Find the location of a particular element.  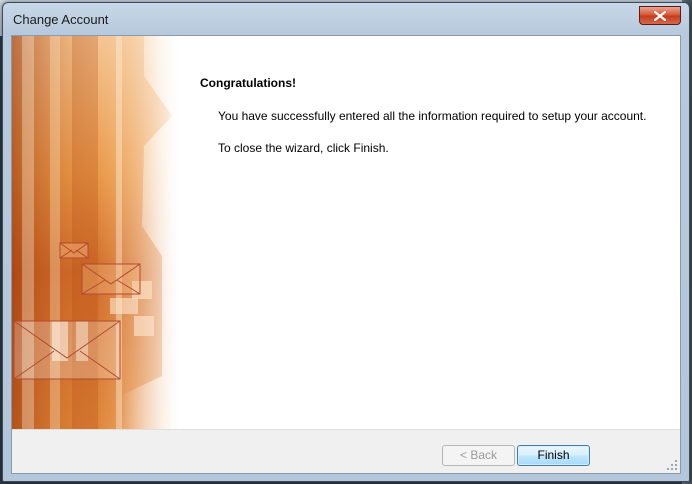

finish-button: Finish is located at coordinates (553, 455).